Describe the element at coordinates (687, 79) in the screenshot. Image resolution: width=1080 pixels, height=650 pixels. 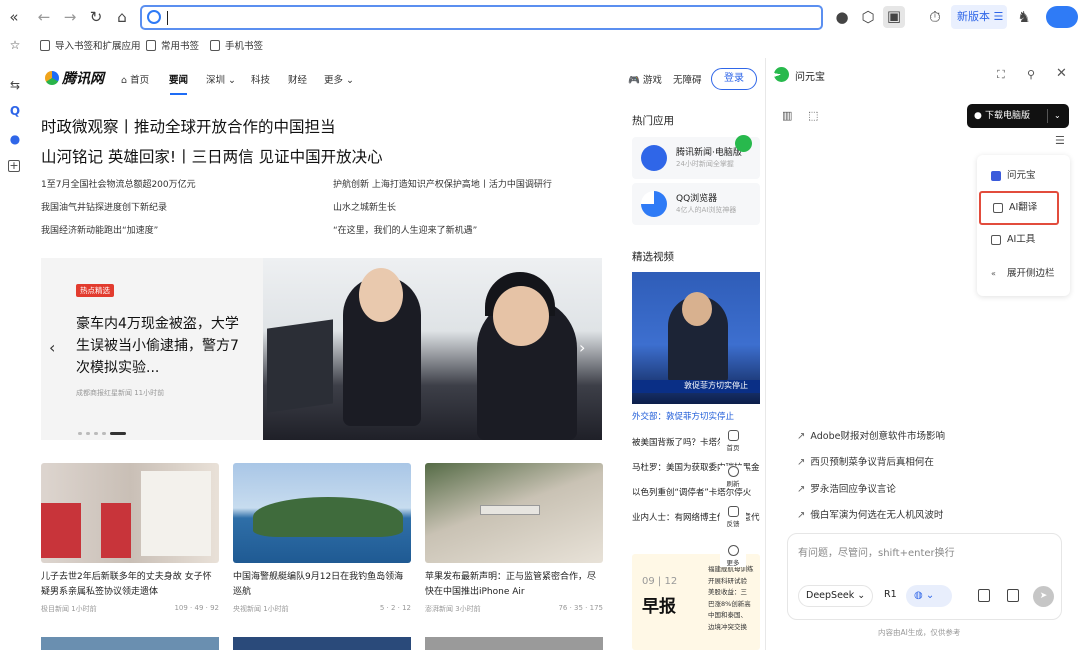
I see `nav-accessibility: 无障碍` at that location.